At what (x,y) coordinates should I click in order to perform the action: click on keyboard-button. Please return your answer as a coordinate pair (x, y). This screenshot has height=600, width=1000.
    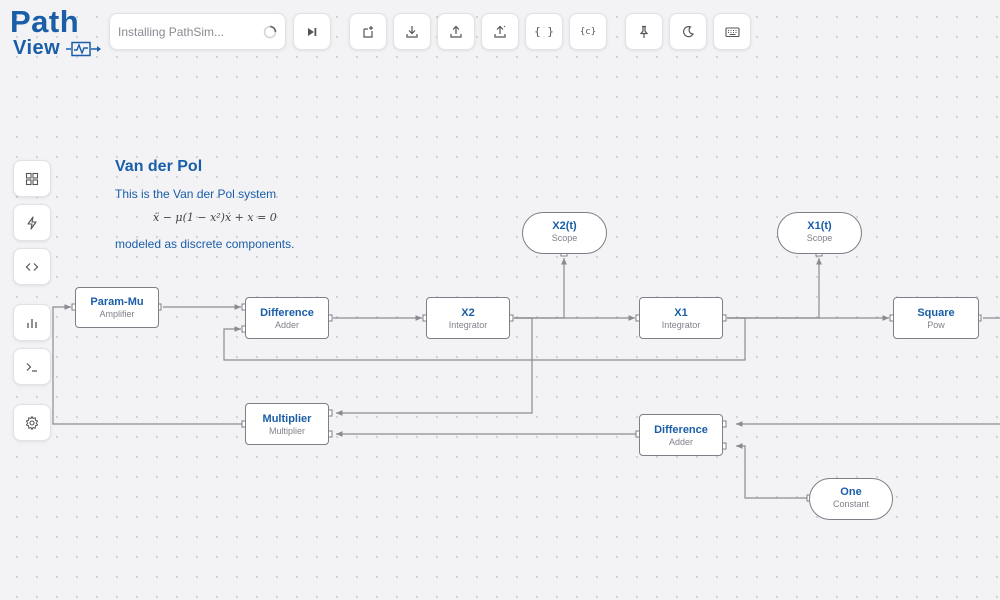
    Looking at the image, I should click on (732, 31).